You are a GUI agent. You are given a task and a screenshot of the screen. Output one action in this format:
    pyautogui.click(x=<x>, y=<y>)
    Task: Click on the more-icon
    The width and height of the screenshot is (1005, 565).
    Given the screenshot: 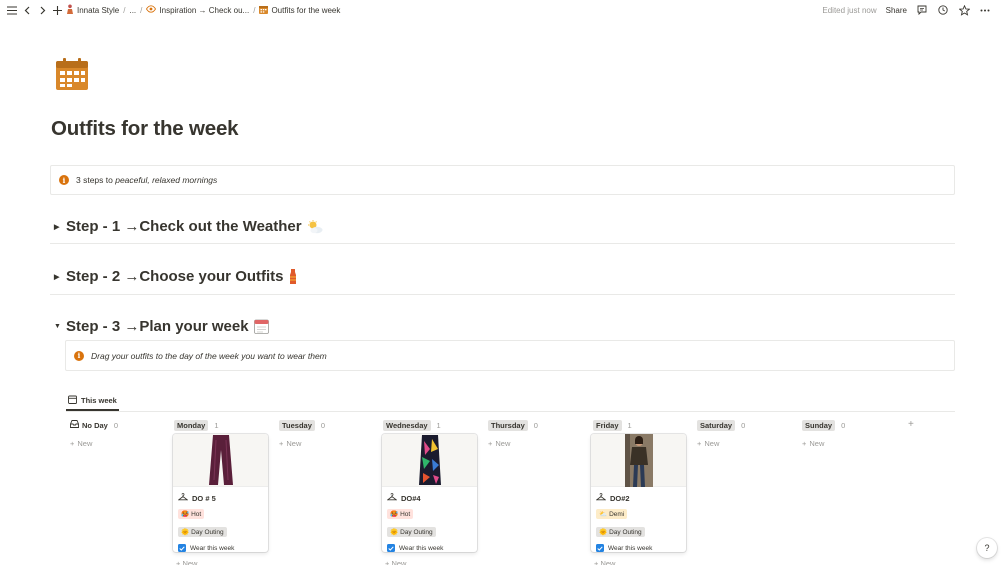 What is the action you would take?
    pyautogui.click(x=985, y=10)
    